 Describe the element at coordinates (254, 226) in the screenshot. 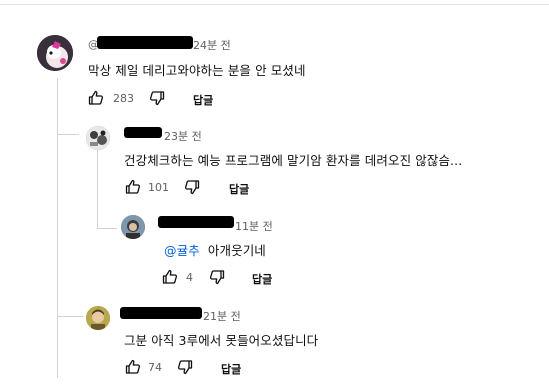

I see `comment-time: 11분 전` at that location.